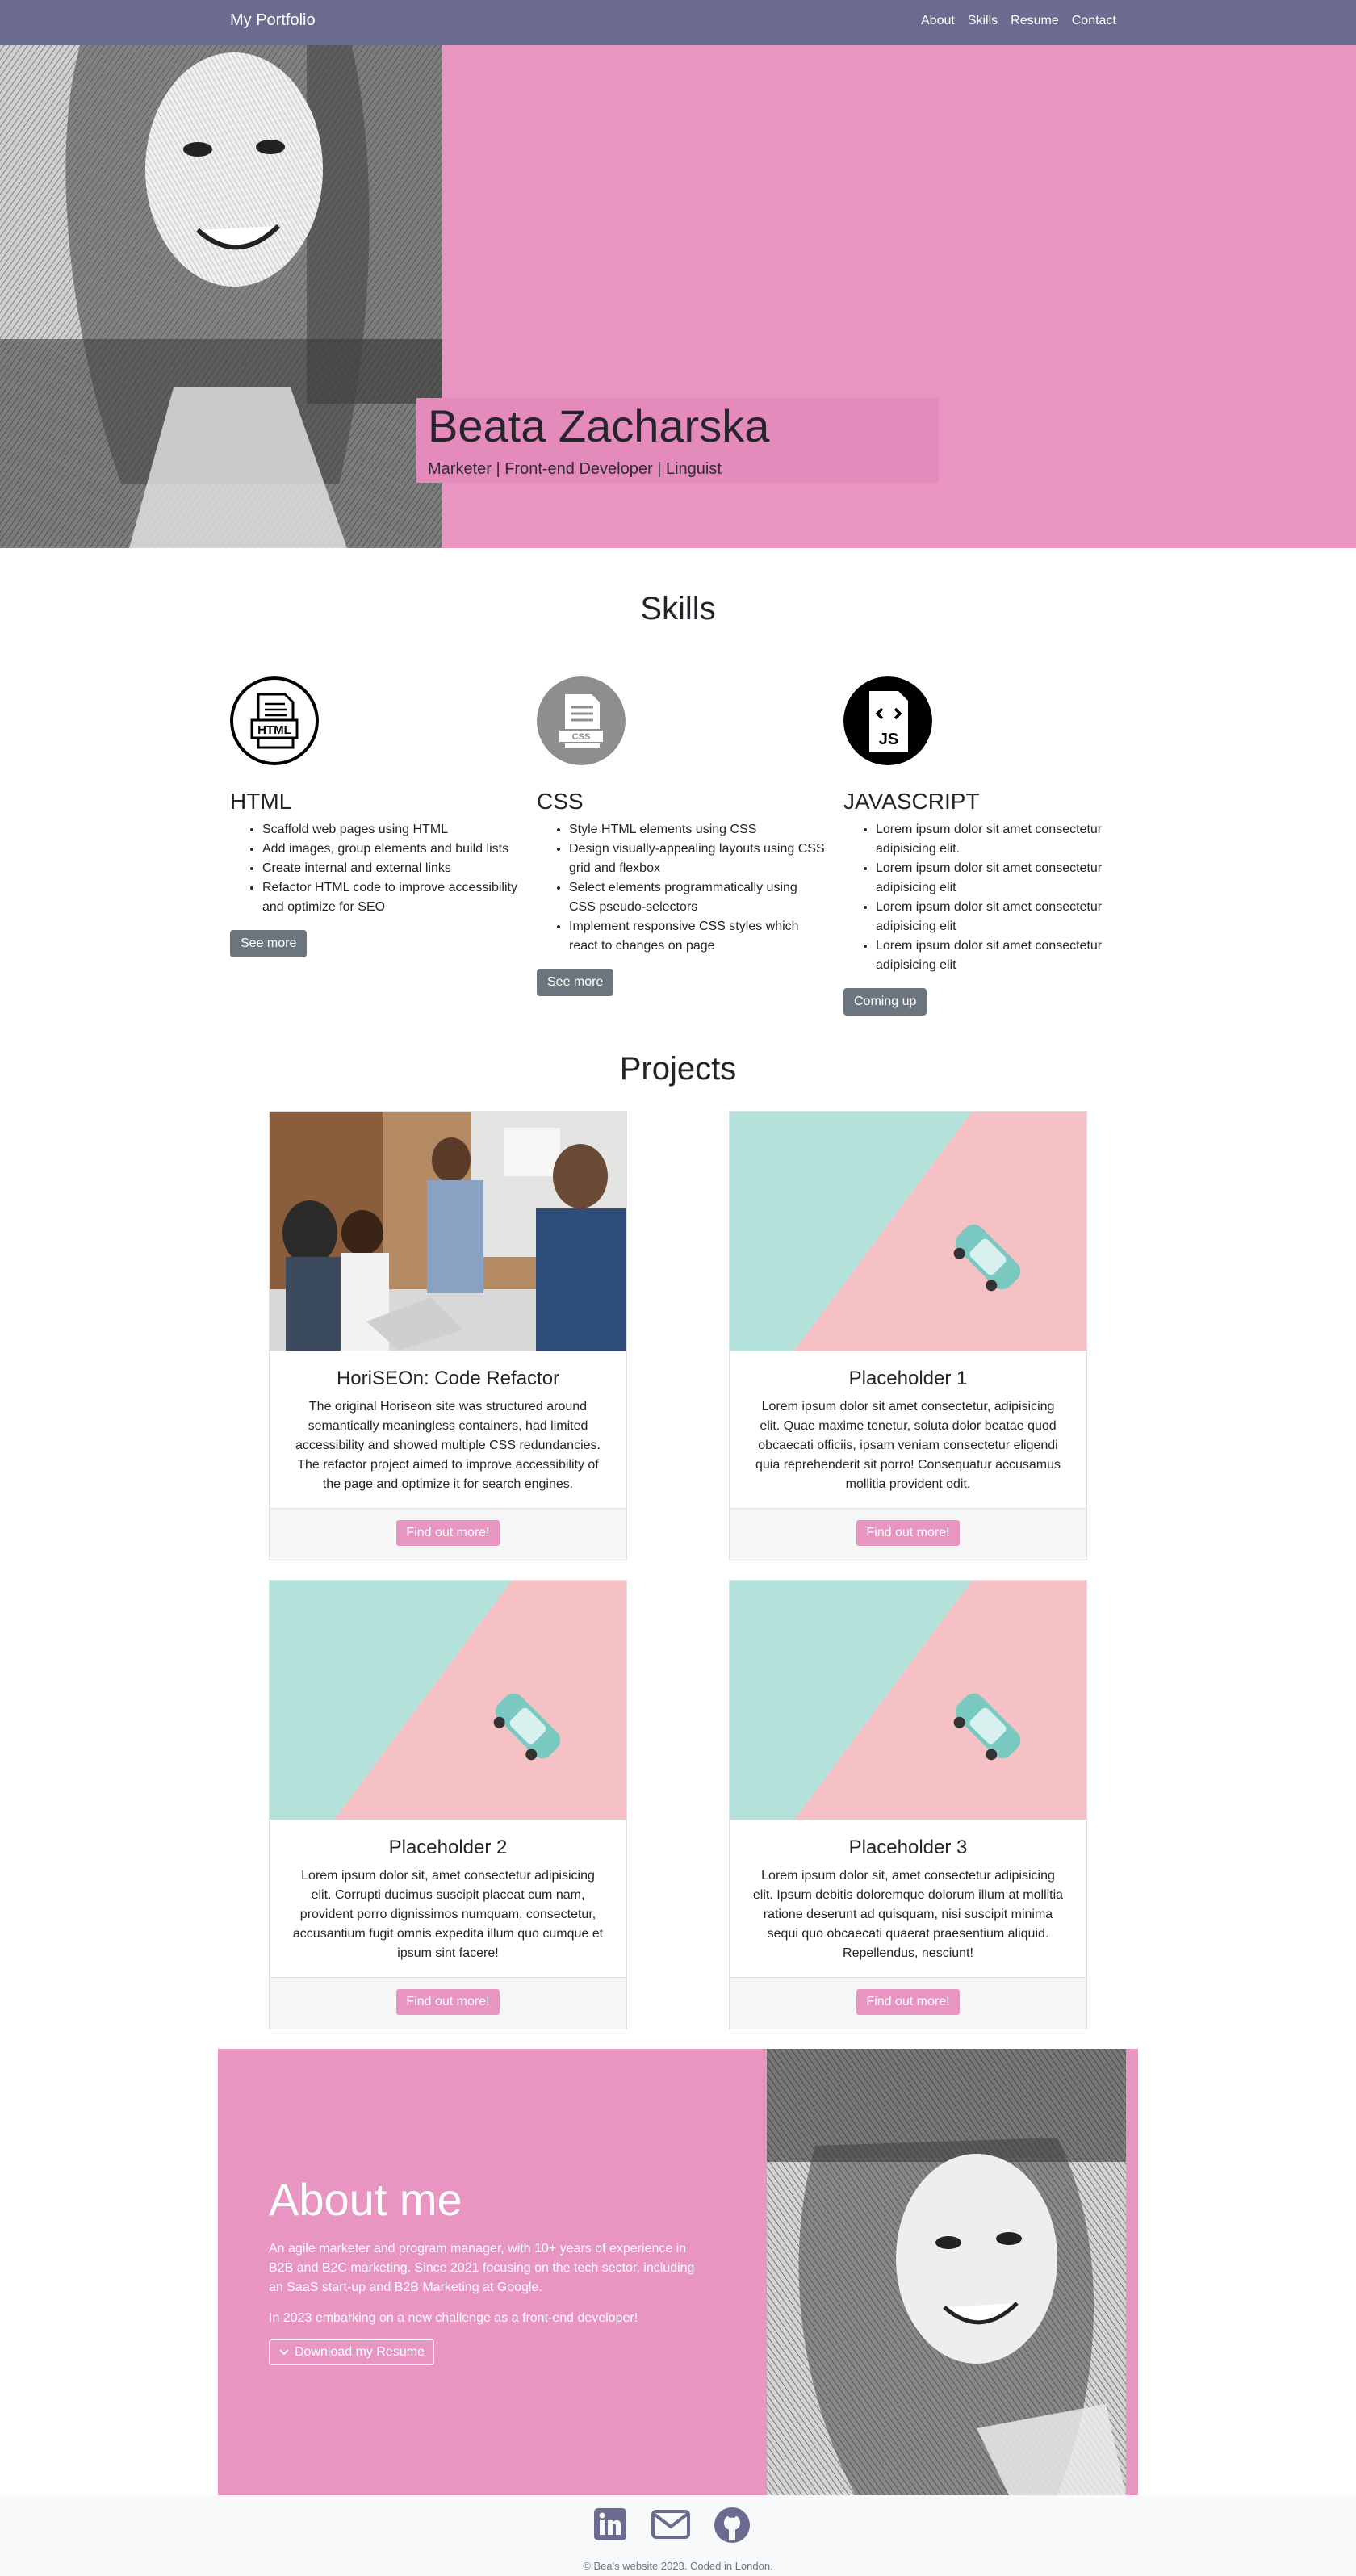  I want to click on svg-text: JS, so click(888, 740).